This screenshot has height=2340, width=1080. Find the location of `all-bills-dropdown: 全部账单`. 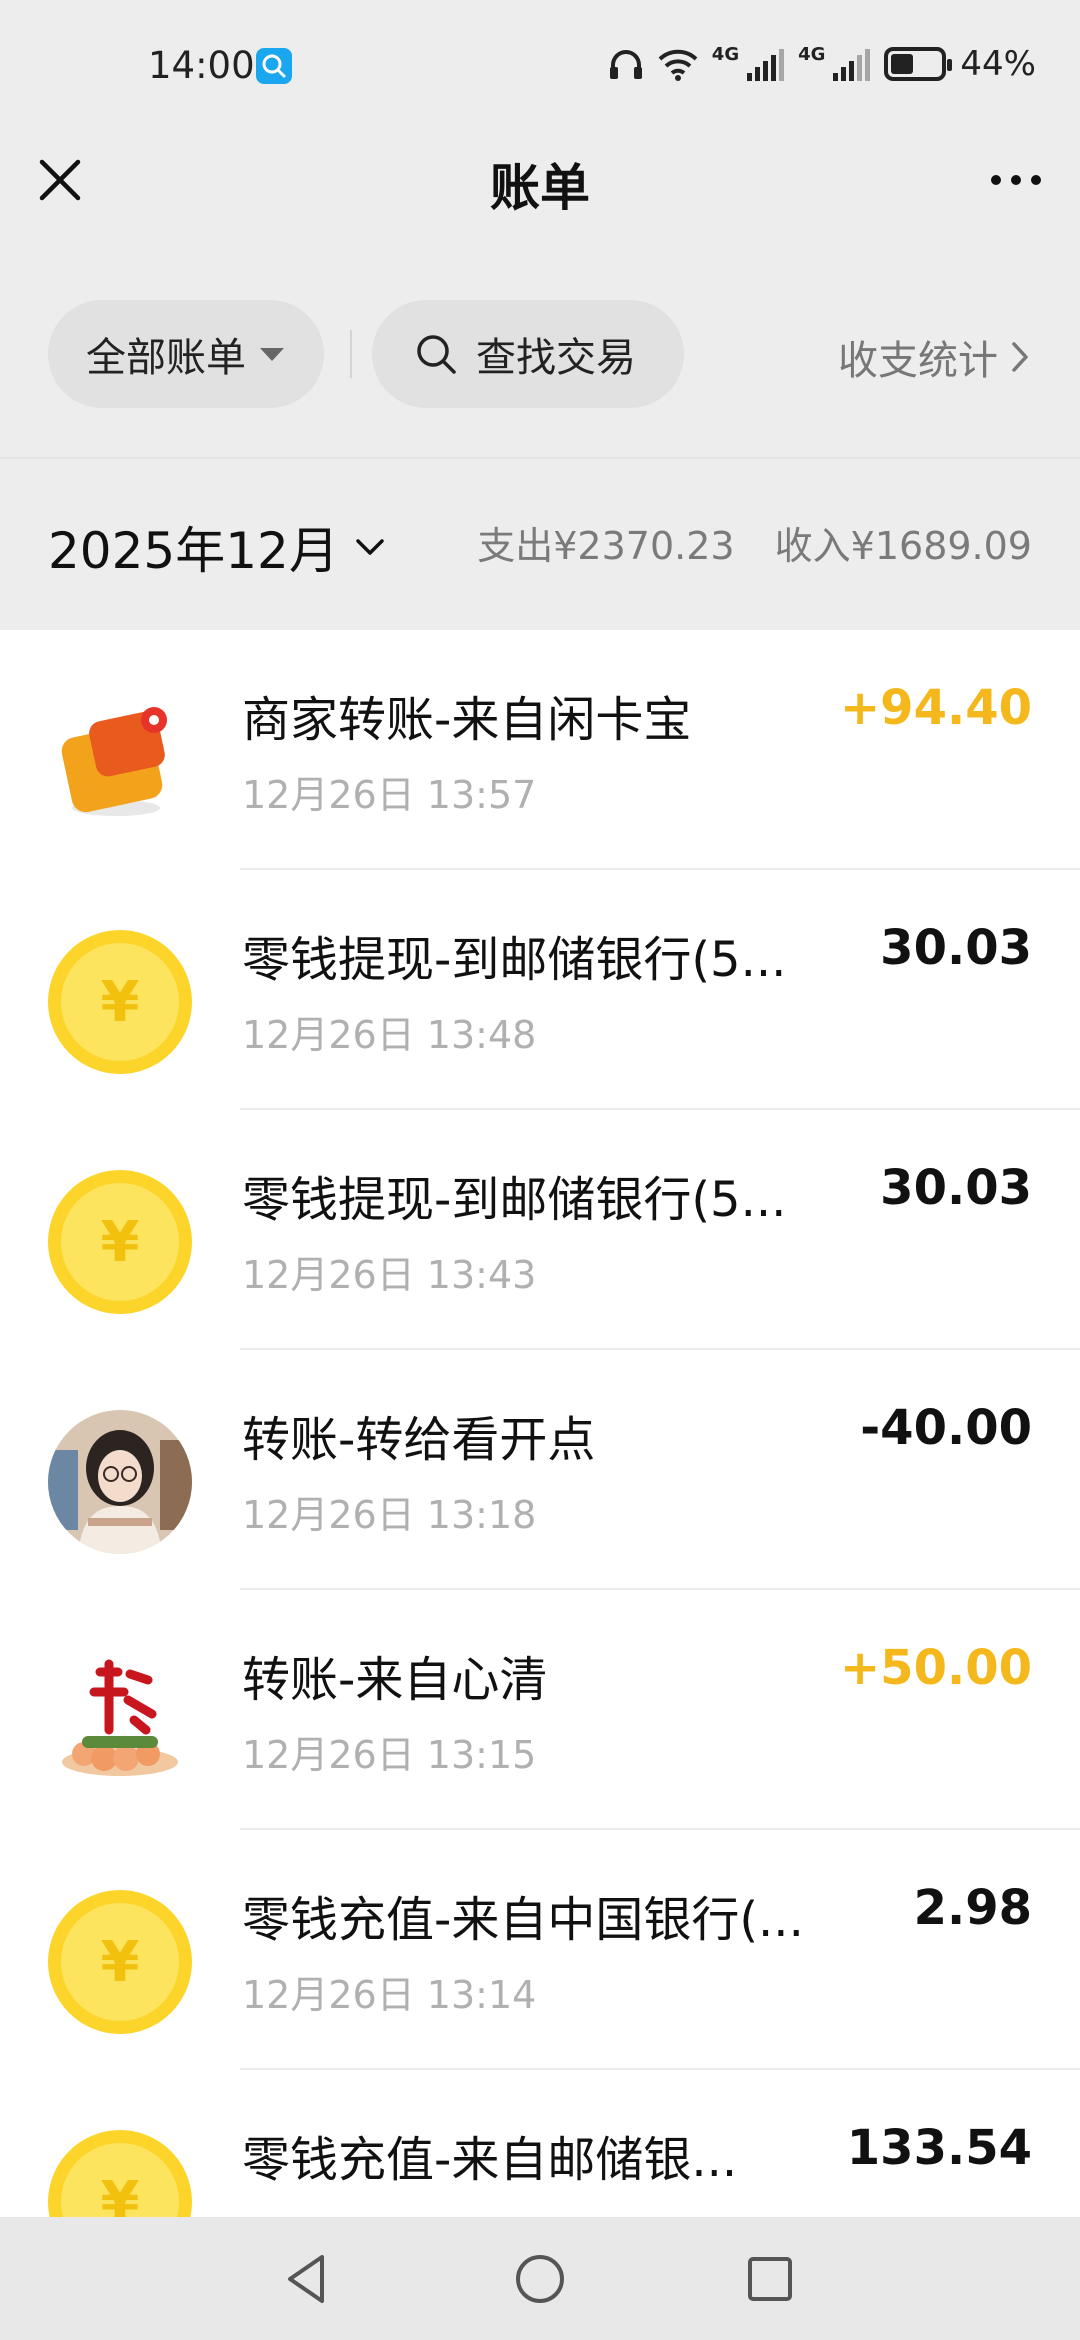

all-bills-dropdown: 全部账单 is located at coordinates (186, 354).